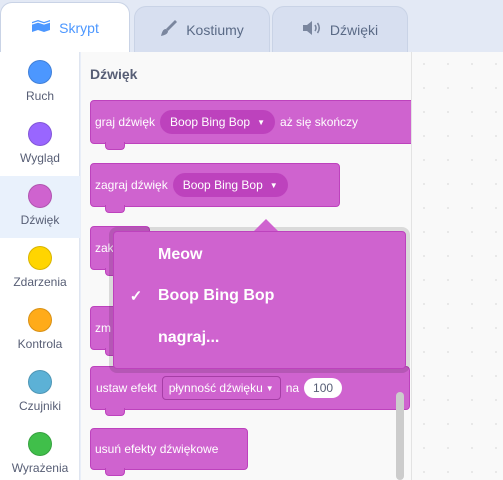 The image size is (503, 480). I want to click on tab-sounds: Dźwięki, so click(340, 29).